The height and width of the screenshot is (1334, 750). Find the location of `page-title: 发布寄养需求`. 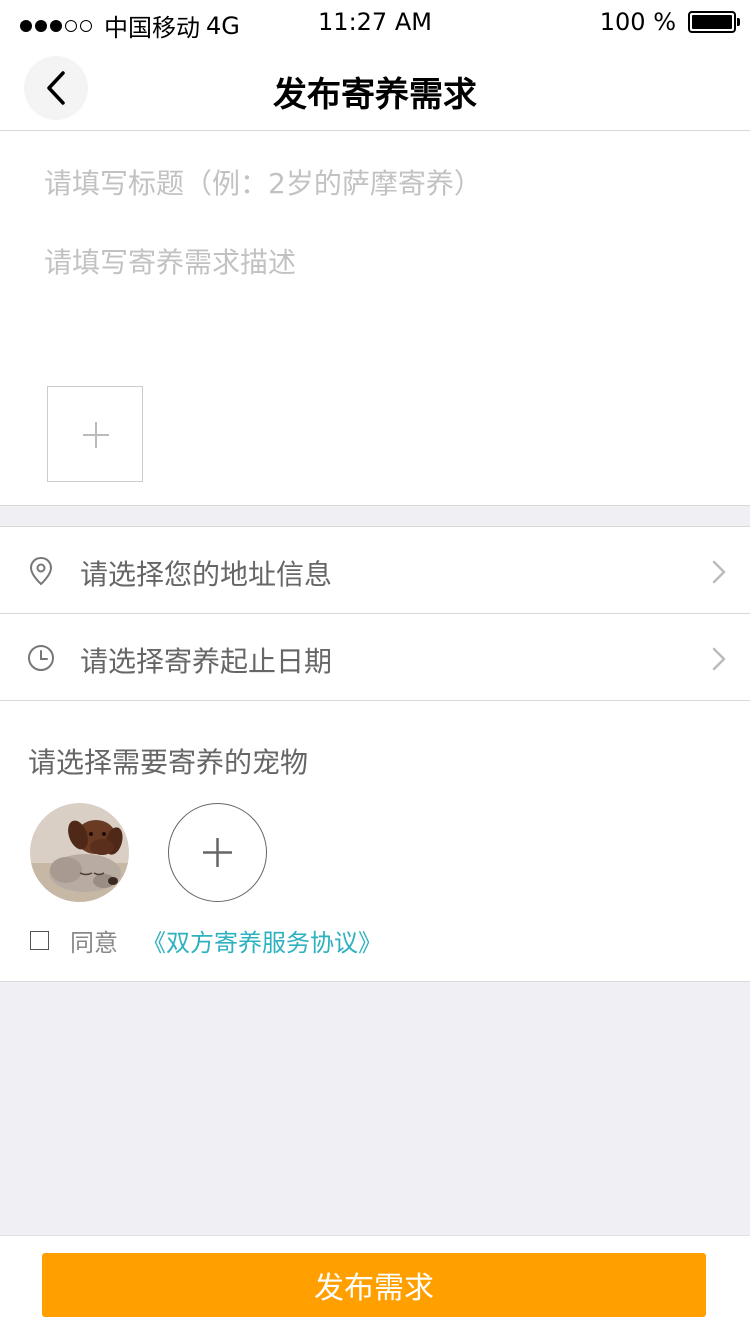

page-title: 发布寄养需求 is located at coordinates (375, 95).